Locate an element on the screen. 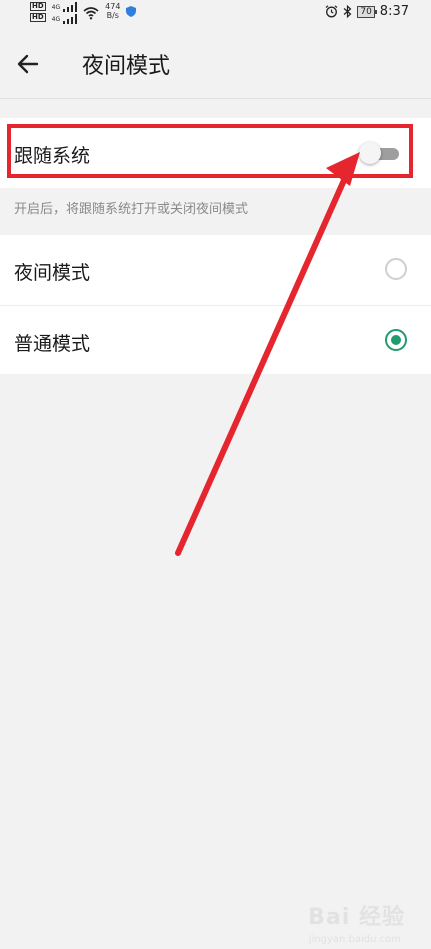 Image resolution: width=431 pixels, height=949 pixels. status-bar-left: HD HD 4G 4G 474 B/s is located at coordinates (83, 13).